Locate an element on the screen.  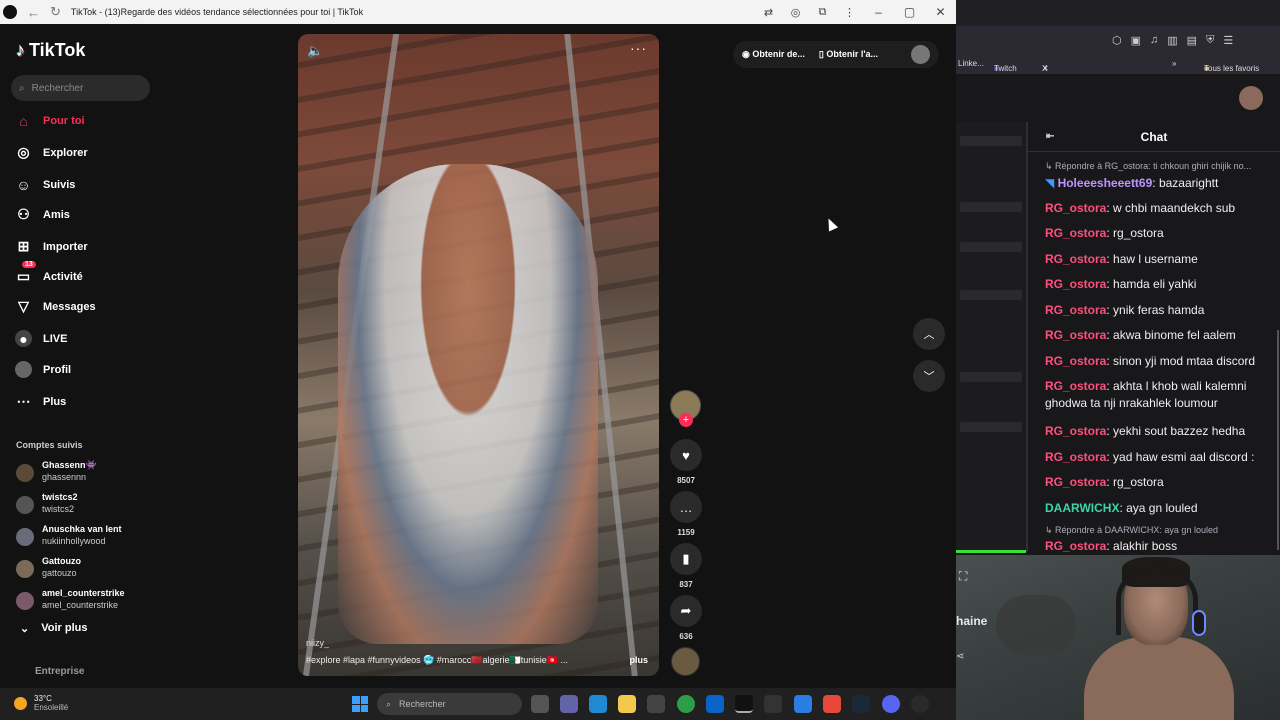
chrome-icon is located at coordinates (686, 704).